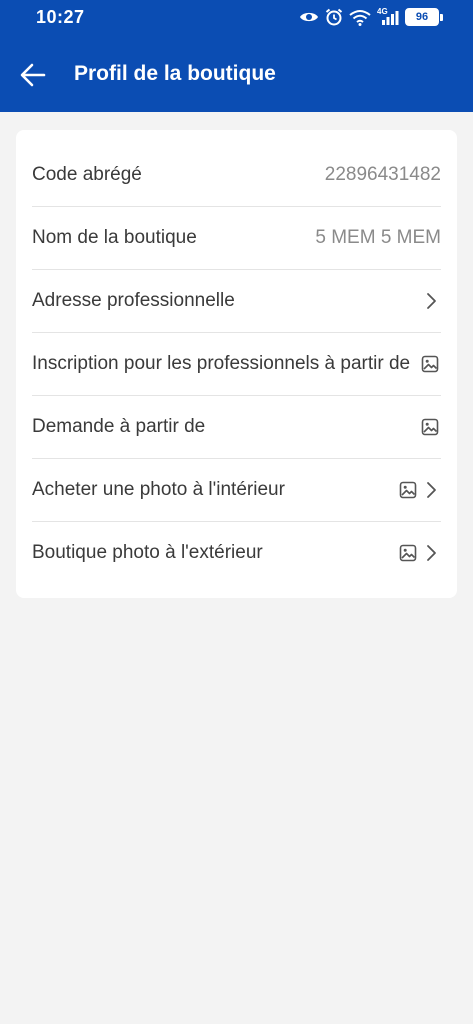 This screenshot has height=1024, width=473. Describe the element at coordinates (119, 426) in the screenshot. I see `row-label: Demande à partir de` at that location.